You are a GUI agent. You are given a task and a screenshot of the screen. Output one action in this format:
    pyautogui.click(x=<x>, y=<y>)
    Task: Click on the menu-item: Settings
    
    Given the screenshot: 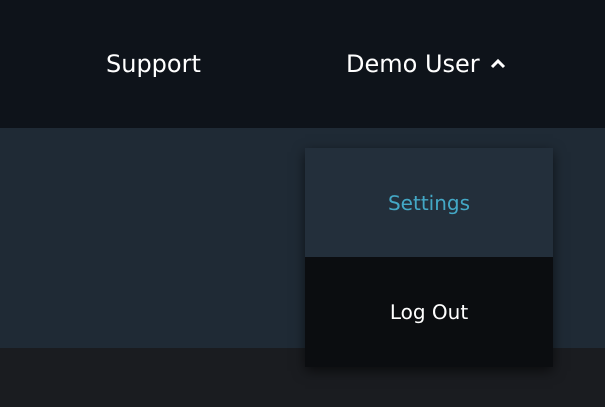 What is the action you would take?
    pyautogui.click(x=429, y=202)
    